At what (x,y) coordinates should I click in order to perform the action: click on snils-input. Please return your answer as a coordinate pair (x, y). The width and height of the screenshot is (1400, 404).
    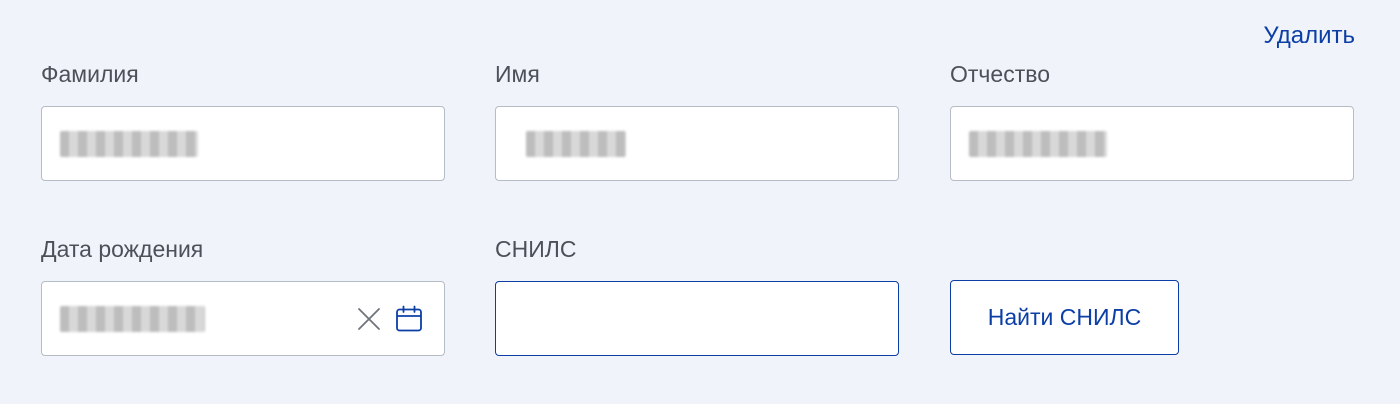
    Looking at the image, I should click on (697, 318).